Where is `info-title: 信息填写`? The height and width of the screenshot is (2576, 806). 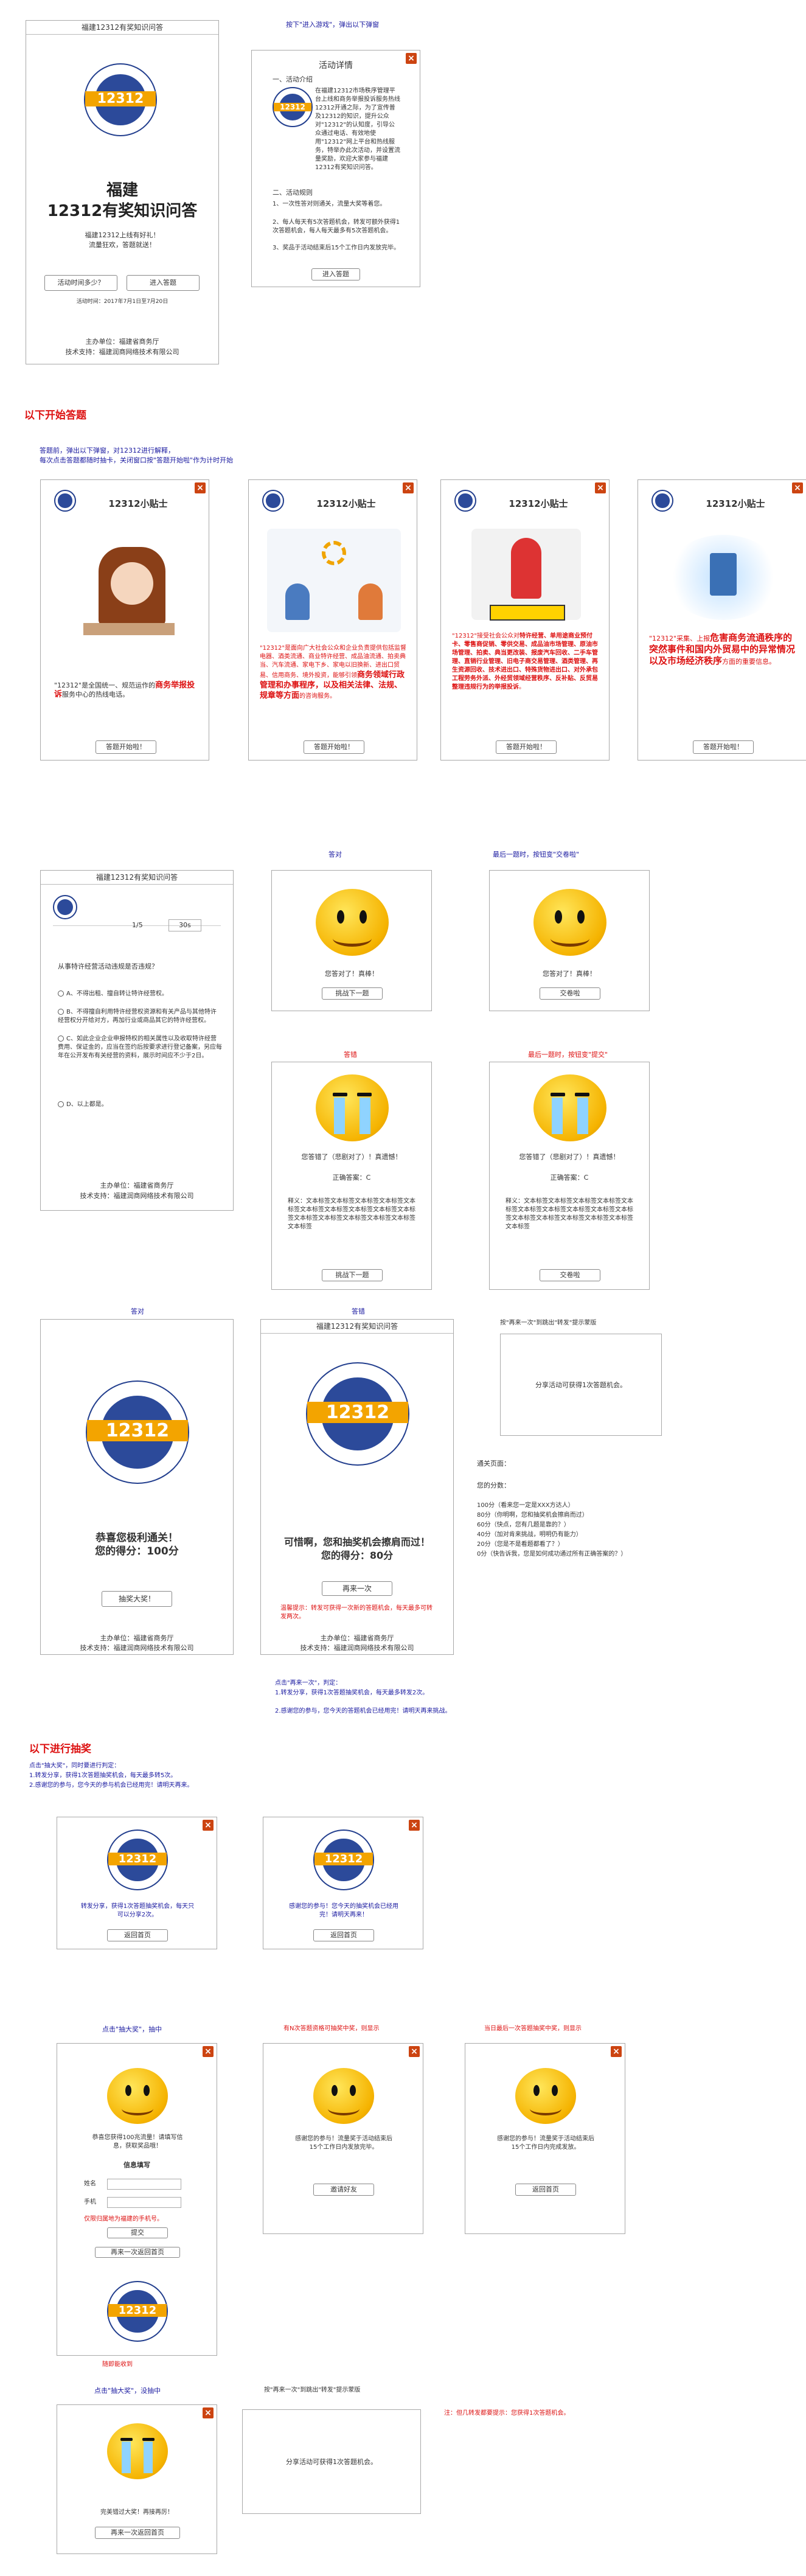 info-title: 信息填写 is located at coordinates (136, 2165).